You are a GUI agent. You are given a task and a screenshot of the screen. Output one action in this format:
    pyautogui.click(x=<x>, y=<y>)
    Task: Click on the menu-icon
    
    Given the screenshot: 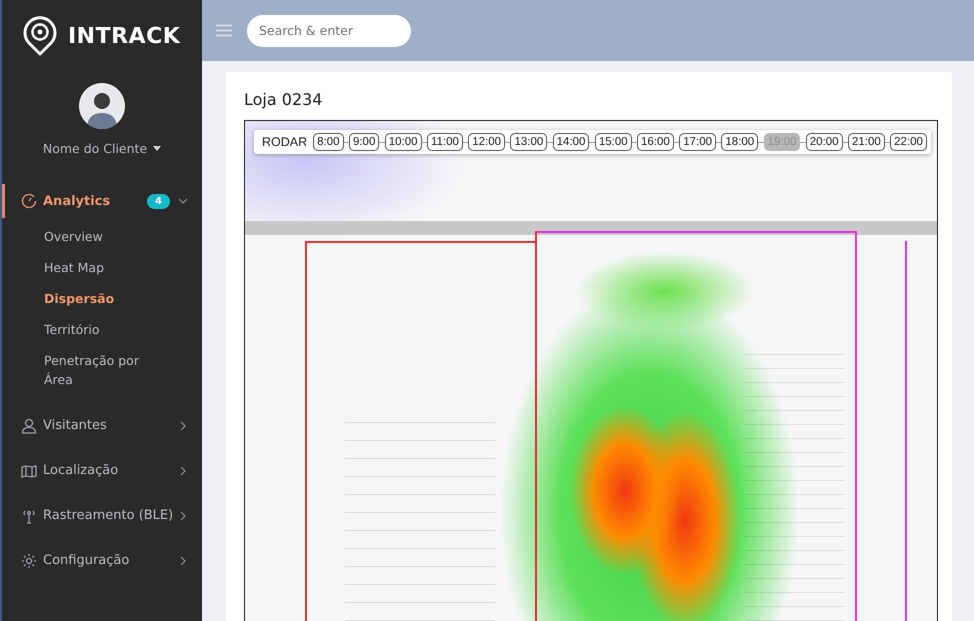 What is the action you would take?
    pyautogui.click(x=224, y=30)
    